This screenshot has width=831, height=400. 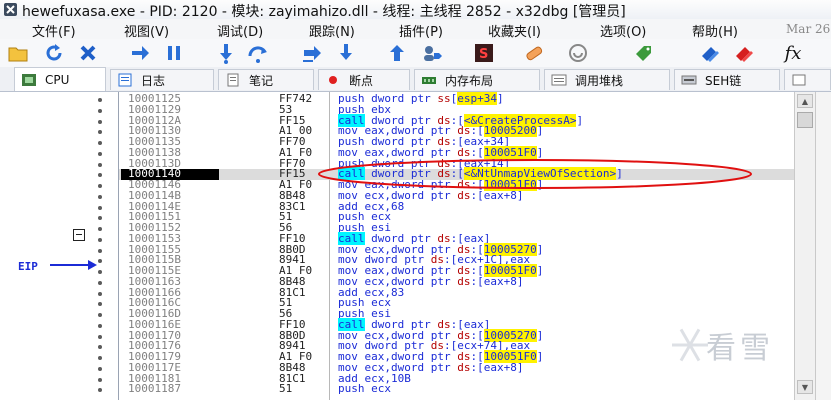 What do you see at coordinates (332, 30) in the screenshot?
I see `menu-trace: 跟踪(N)` at bounding box center [332, 30].